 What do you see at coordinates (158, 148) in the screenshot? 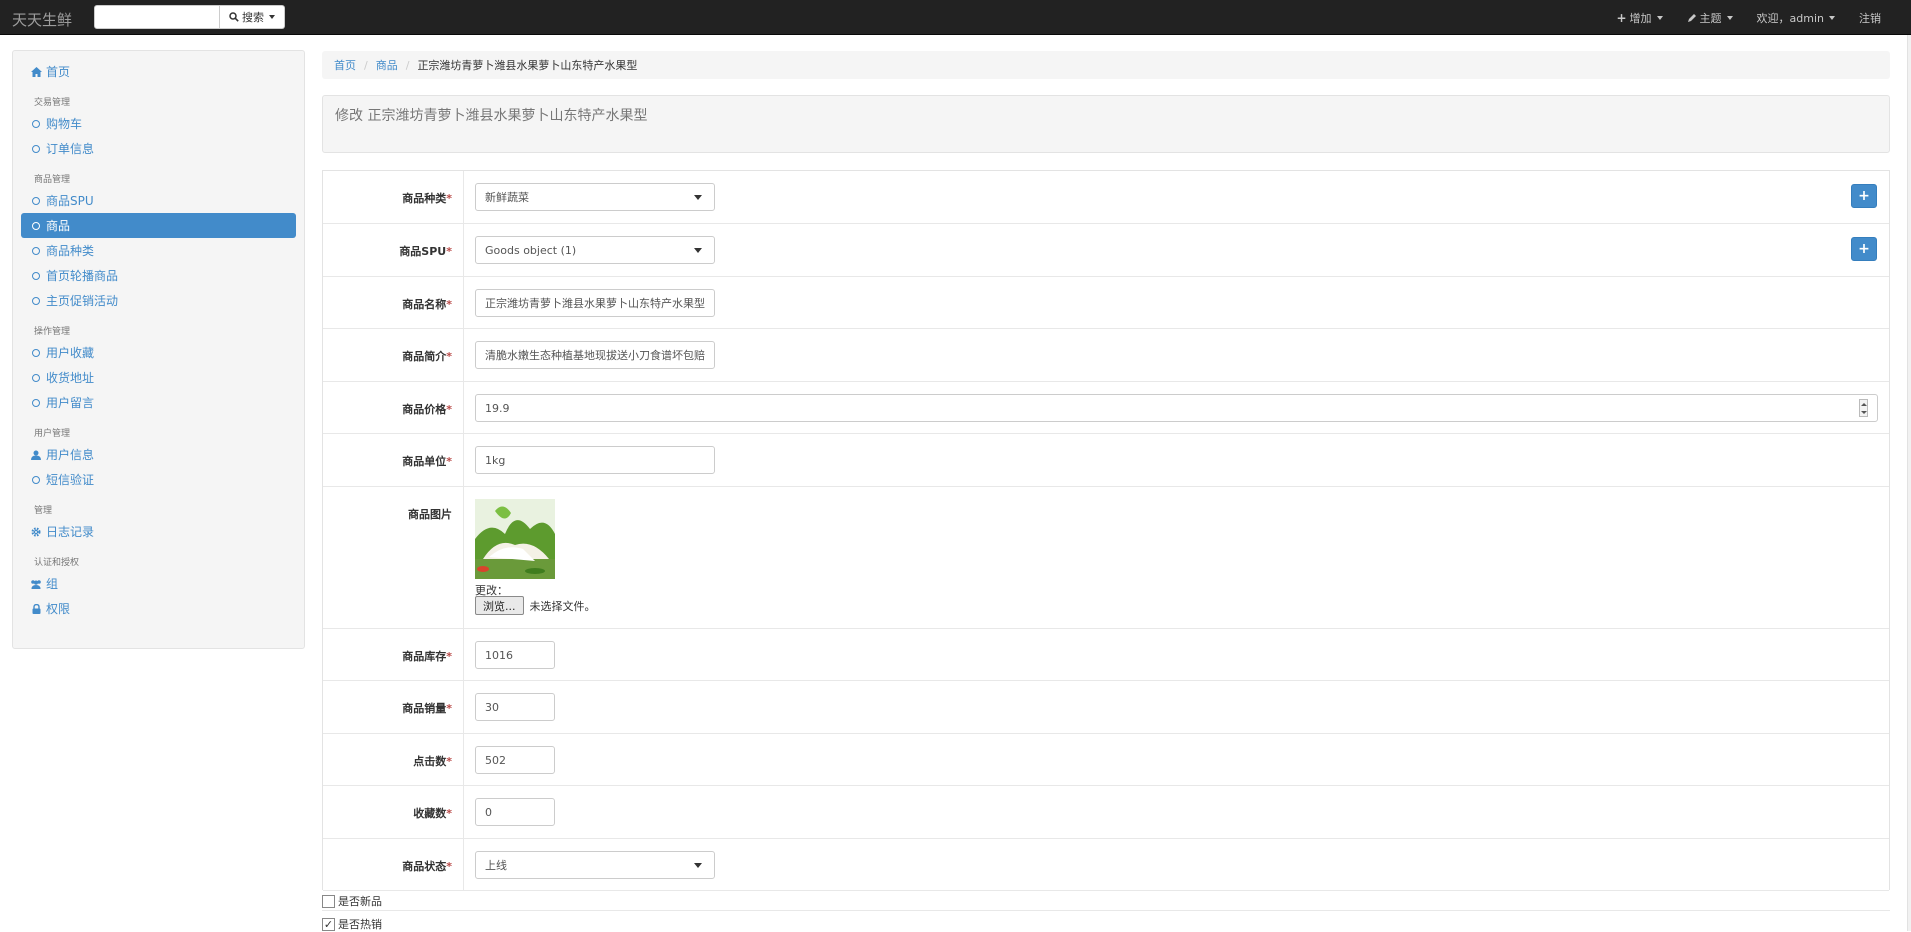
I see `sidebar-item-orders: 订单信息` at bounding box center [158, 148].